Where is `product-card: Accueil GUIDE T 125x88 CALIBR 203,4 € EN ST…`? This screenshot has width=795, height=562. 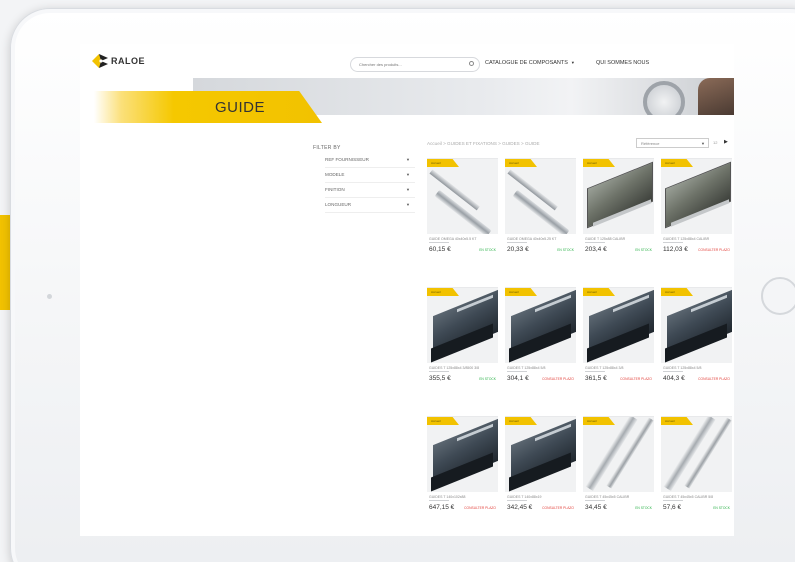
product-card: Accueil GUIDE T 125x88 CALIBR 203,4 € EN ST… is located at coordinates (618, 213).